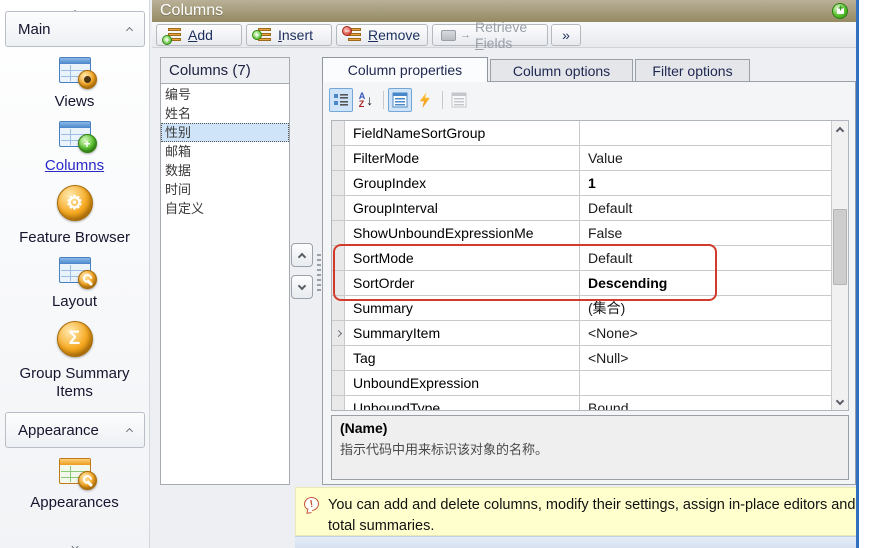  I want to click on property-value: False, so click(706, 233).